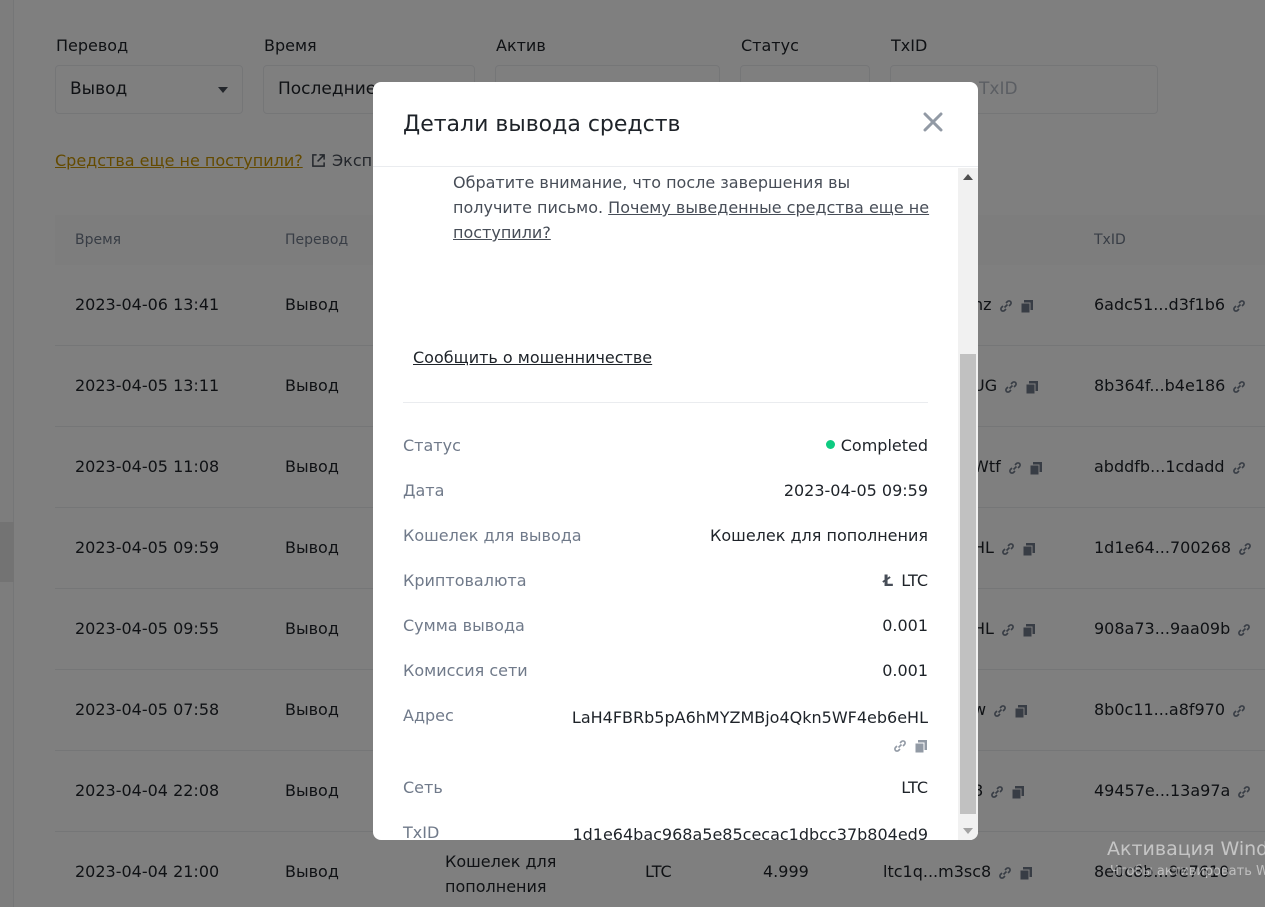 Image resolution: width=1265 pixels, height=907 pixels. I want to click on divider, so click(665, 402).